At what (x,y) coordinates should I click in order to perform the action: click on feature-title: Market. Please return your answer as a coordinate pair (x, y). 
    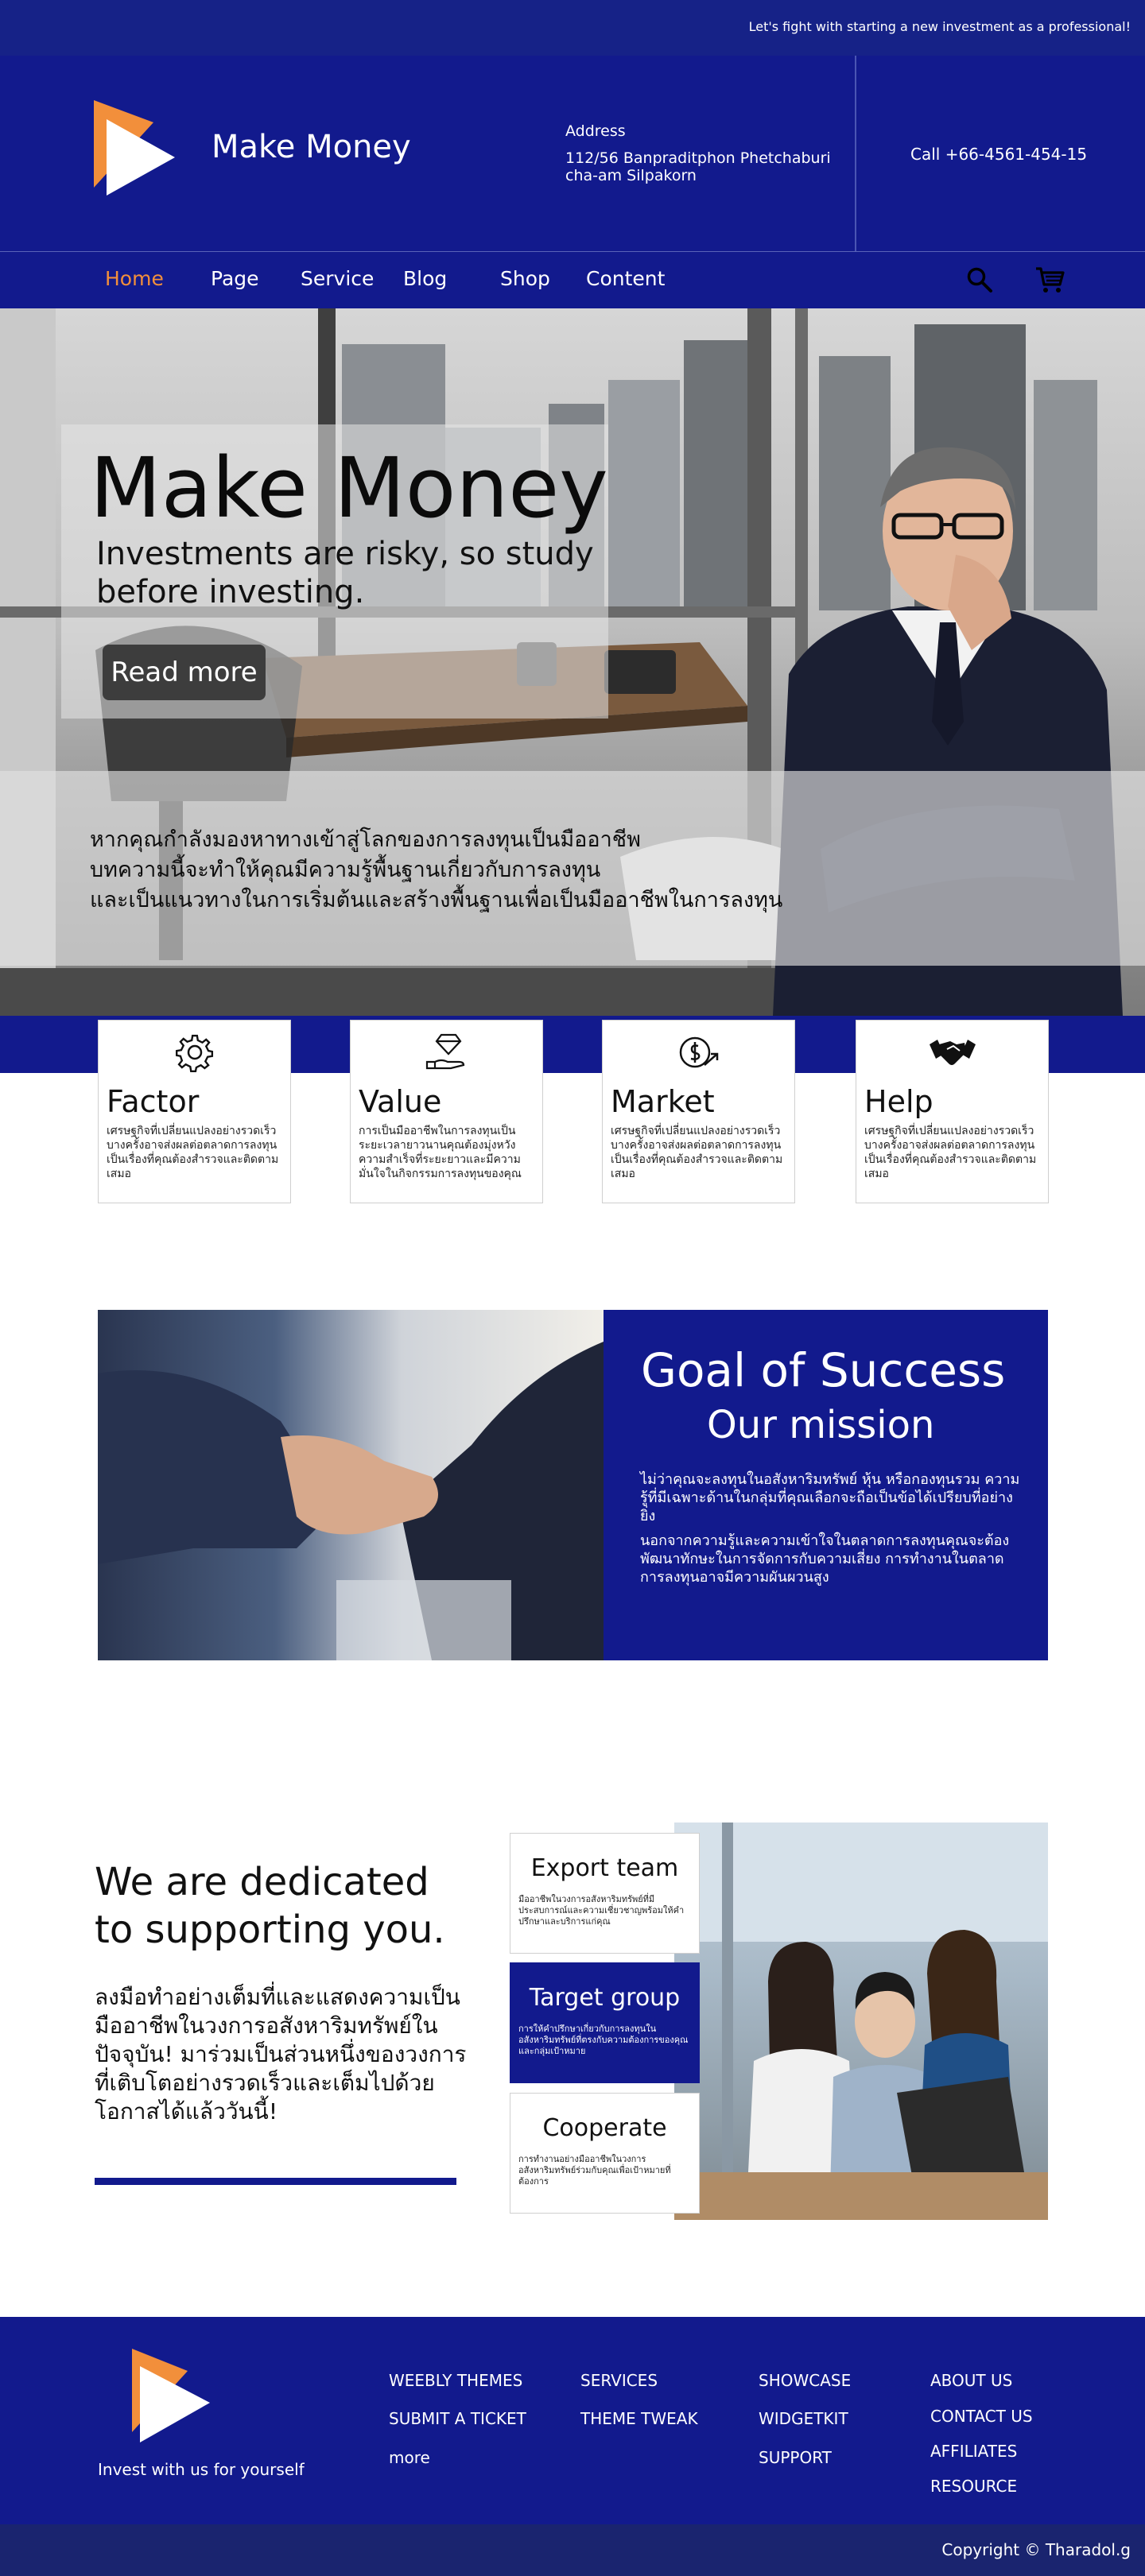
    Looking at the image, I should click on (663, 1101).